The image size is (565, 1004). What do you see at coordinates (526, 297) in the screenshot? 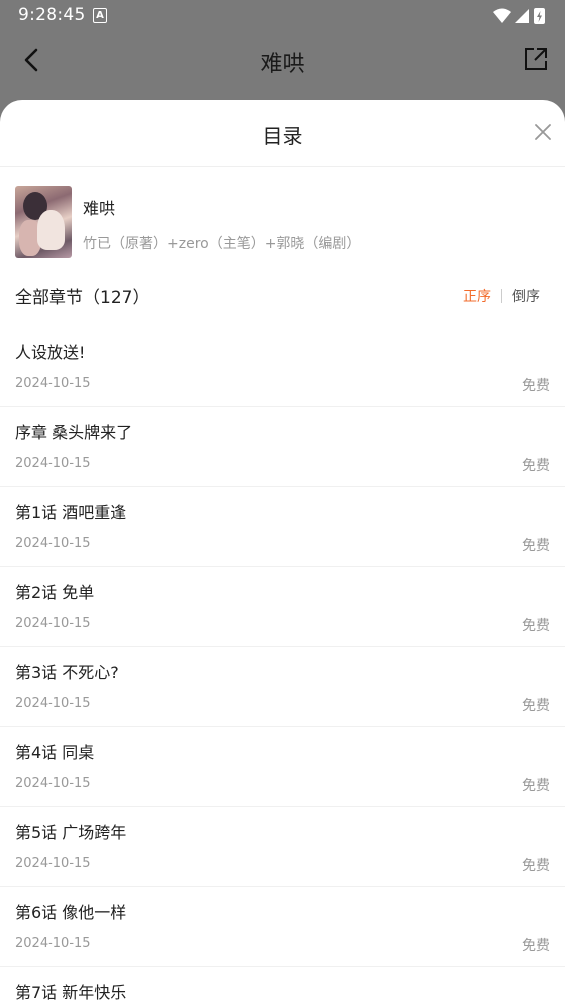
I see `sort-desc-button: 倒序` at bounding box center [526, 297].